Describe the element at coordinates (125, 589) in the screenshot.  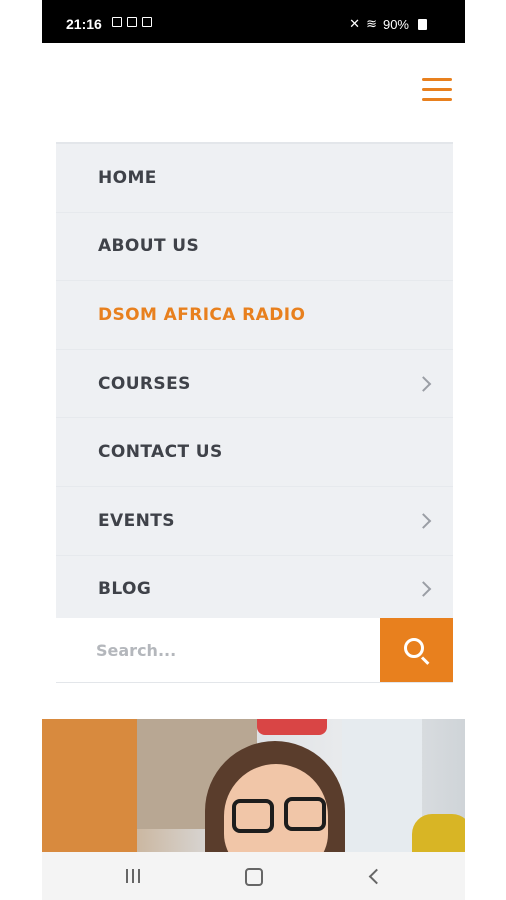
I see `menu-item-label: BLOG` at that location.